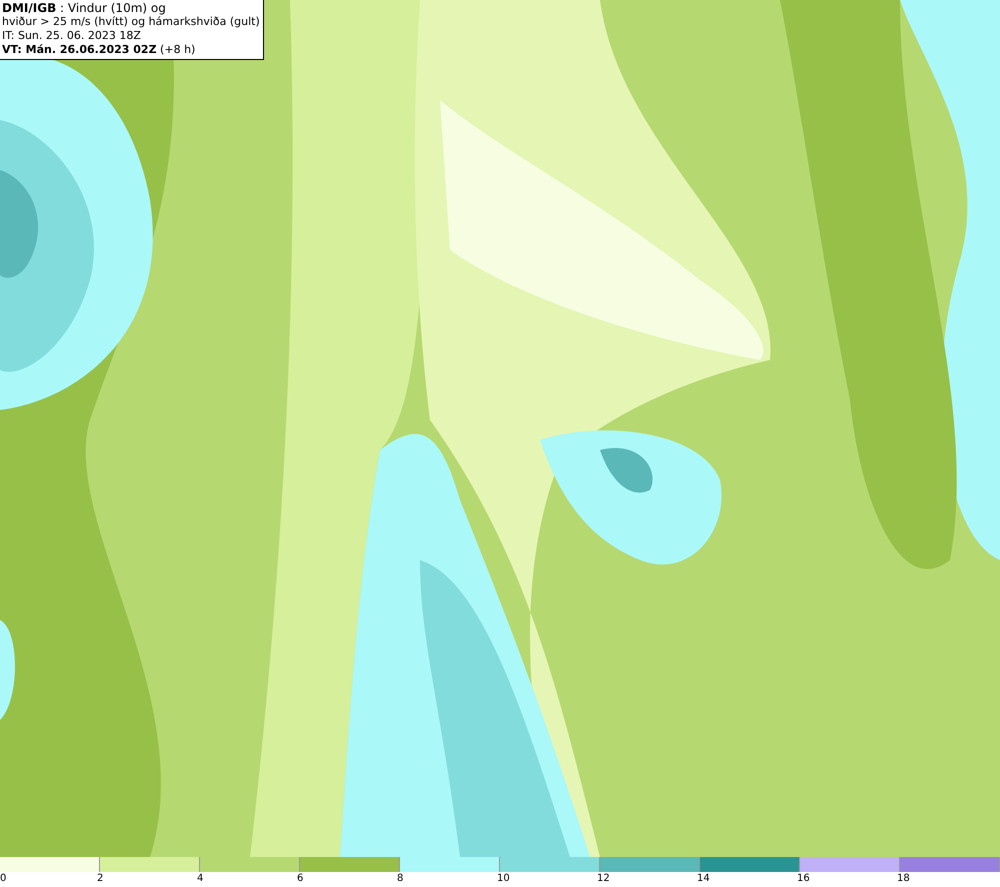 This screenshot has height=887, width=1000. Describe the element at coordinates (300, 879) in the screenshot. I see `legend-label: 6` at that location.